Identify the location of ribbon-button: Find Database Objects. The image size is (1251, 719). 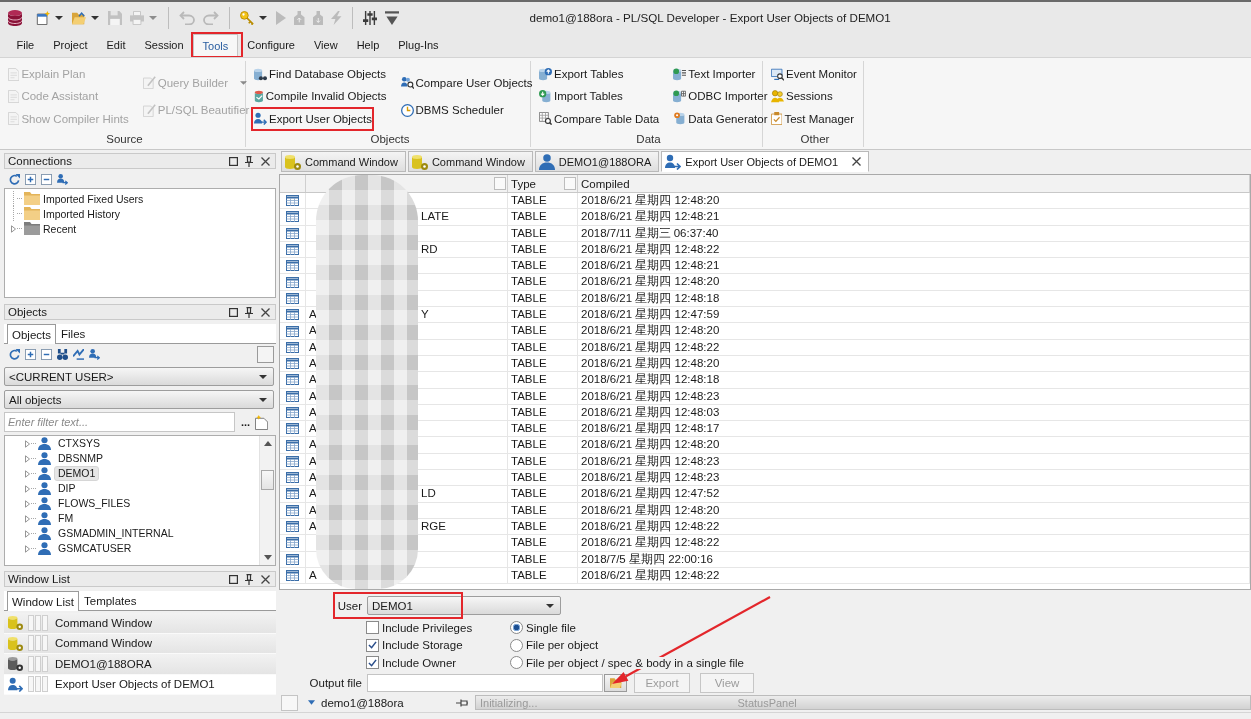
(320, 74).